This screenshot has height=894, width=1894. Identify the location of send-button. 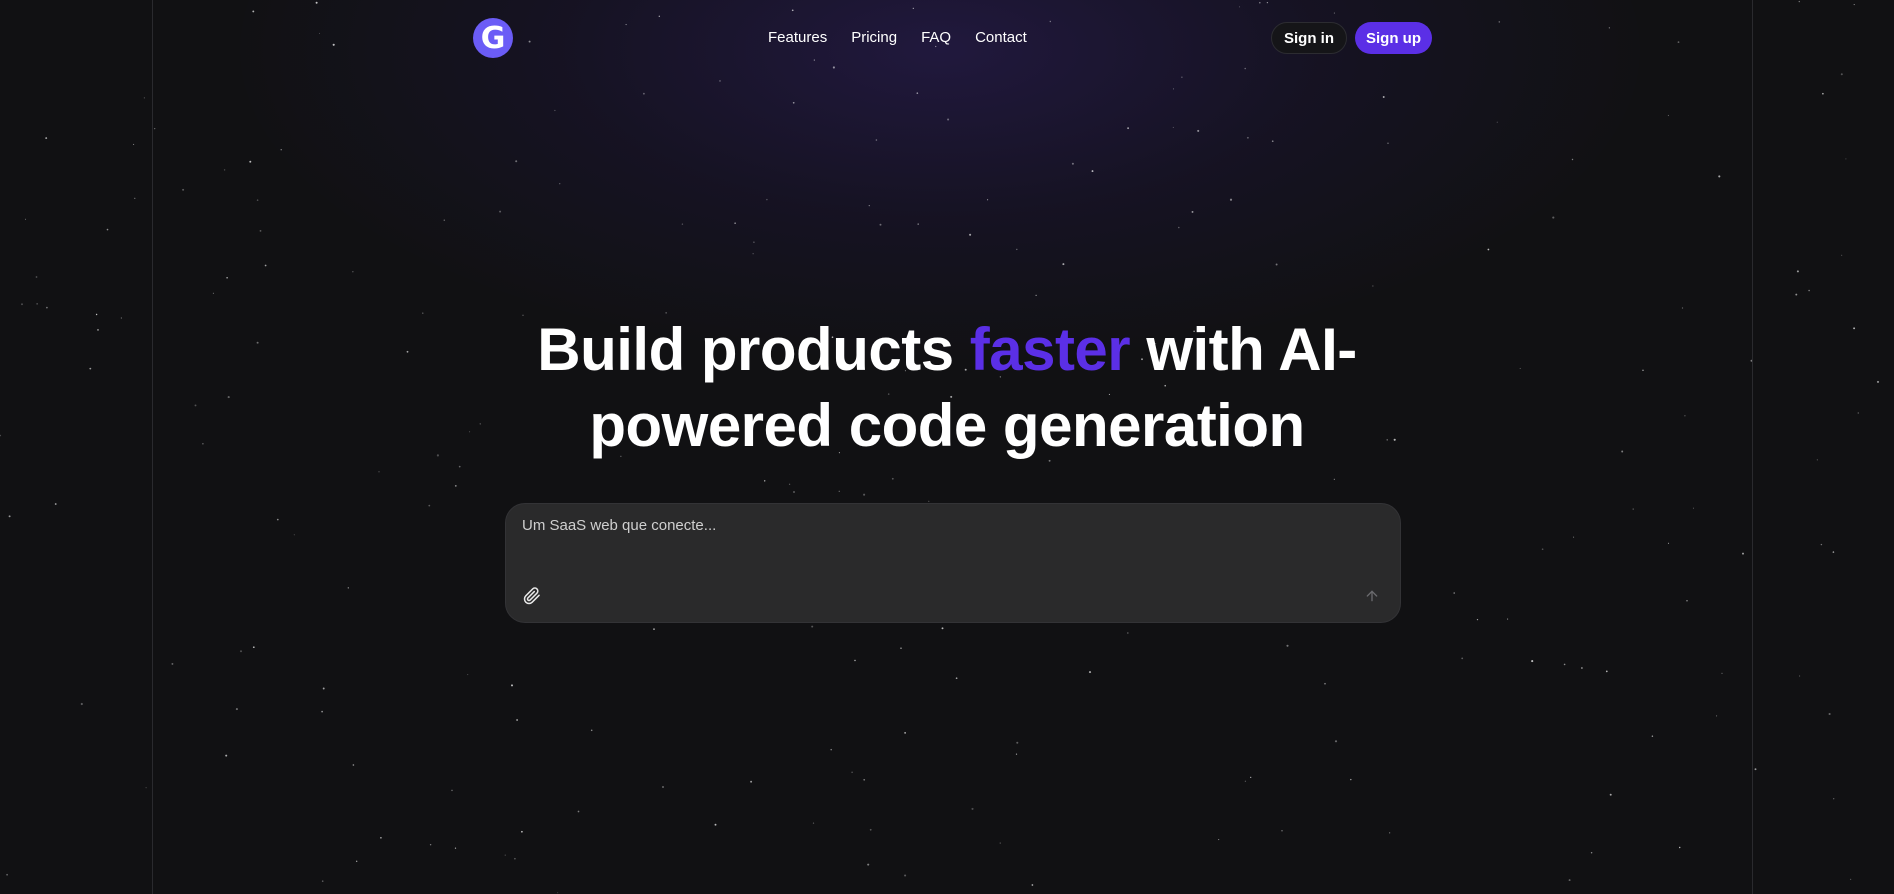
(1372, 596).